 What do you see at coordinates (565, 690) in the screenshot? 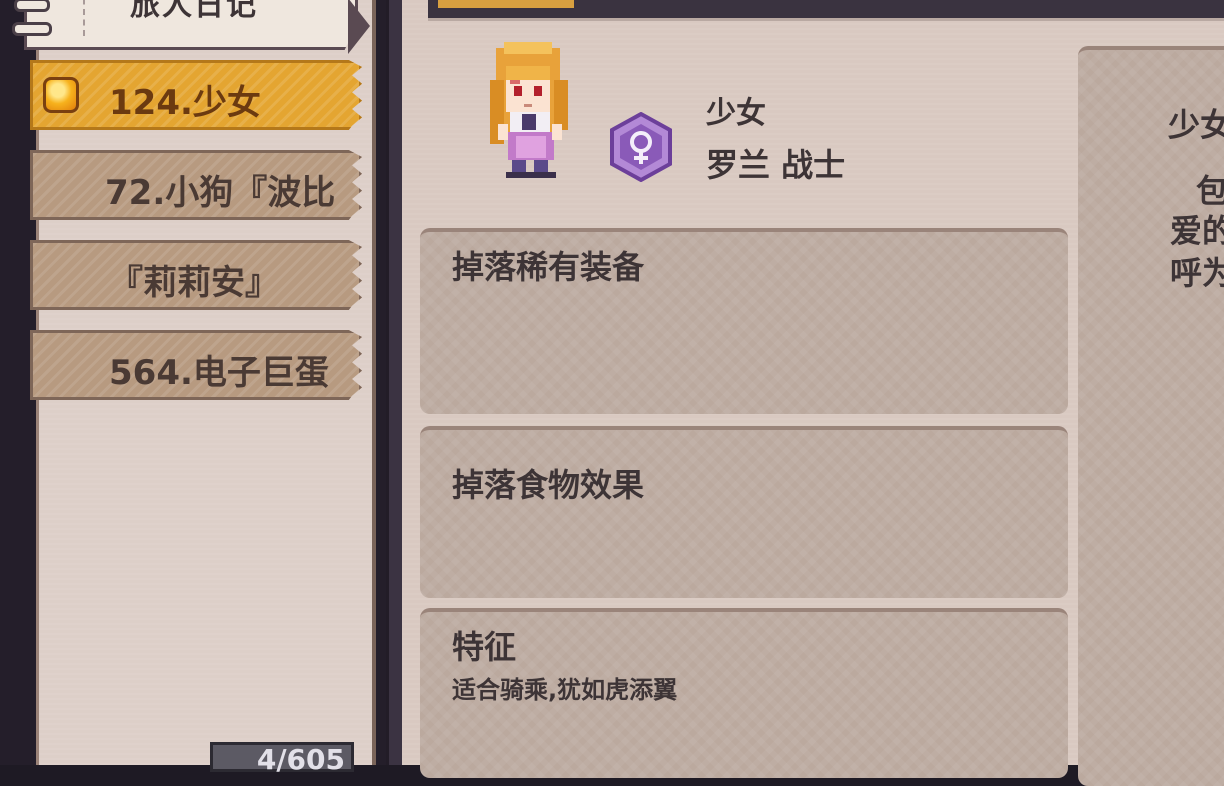
I see `trait-description: 适合骑乘,犹如虎添翼` at bounding box center [565, 690].